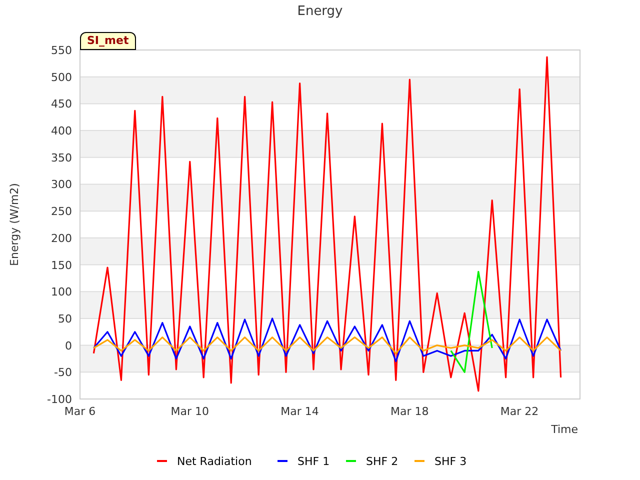  I want to click on y-tick-label: -50, so click(63, 373).